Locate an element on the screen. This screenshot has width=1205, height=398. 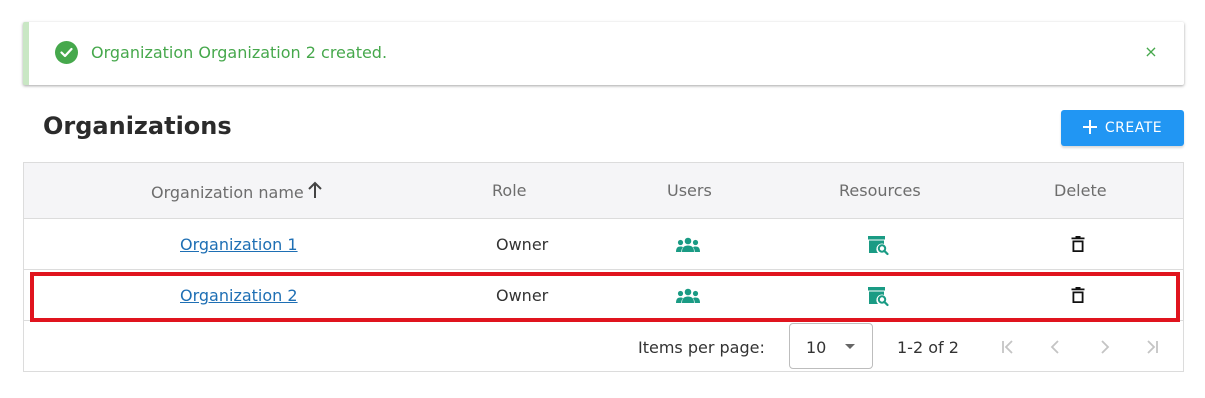
organization-link: Organization 1 is located at coordinates (239, 244).